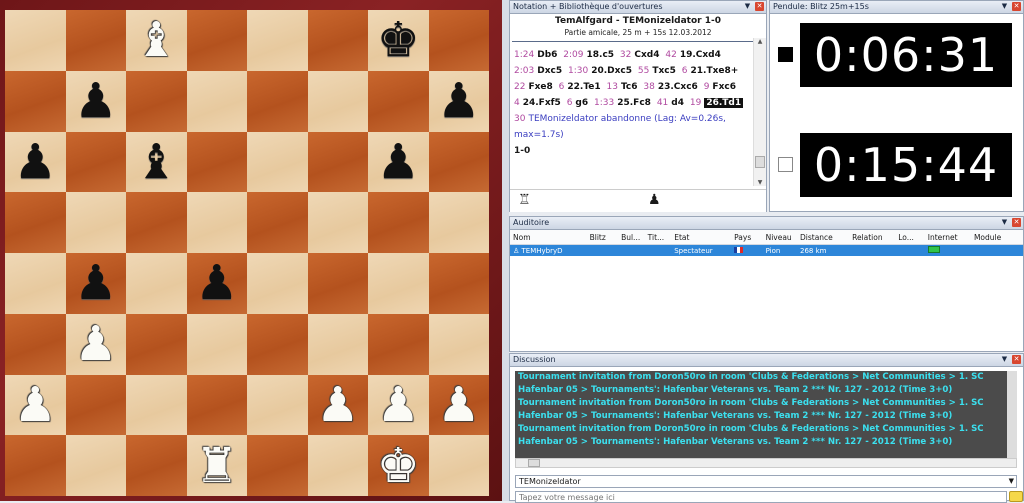 The height and width of the screenshot is (503, 1024). What do you see at coordinates (678, 87) in the screenshot?
I see `move: 23.Cxc6` at bounding box center [678, 87].